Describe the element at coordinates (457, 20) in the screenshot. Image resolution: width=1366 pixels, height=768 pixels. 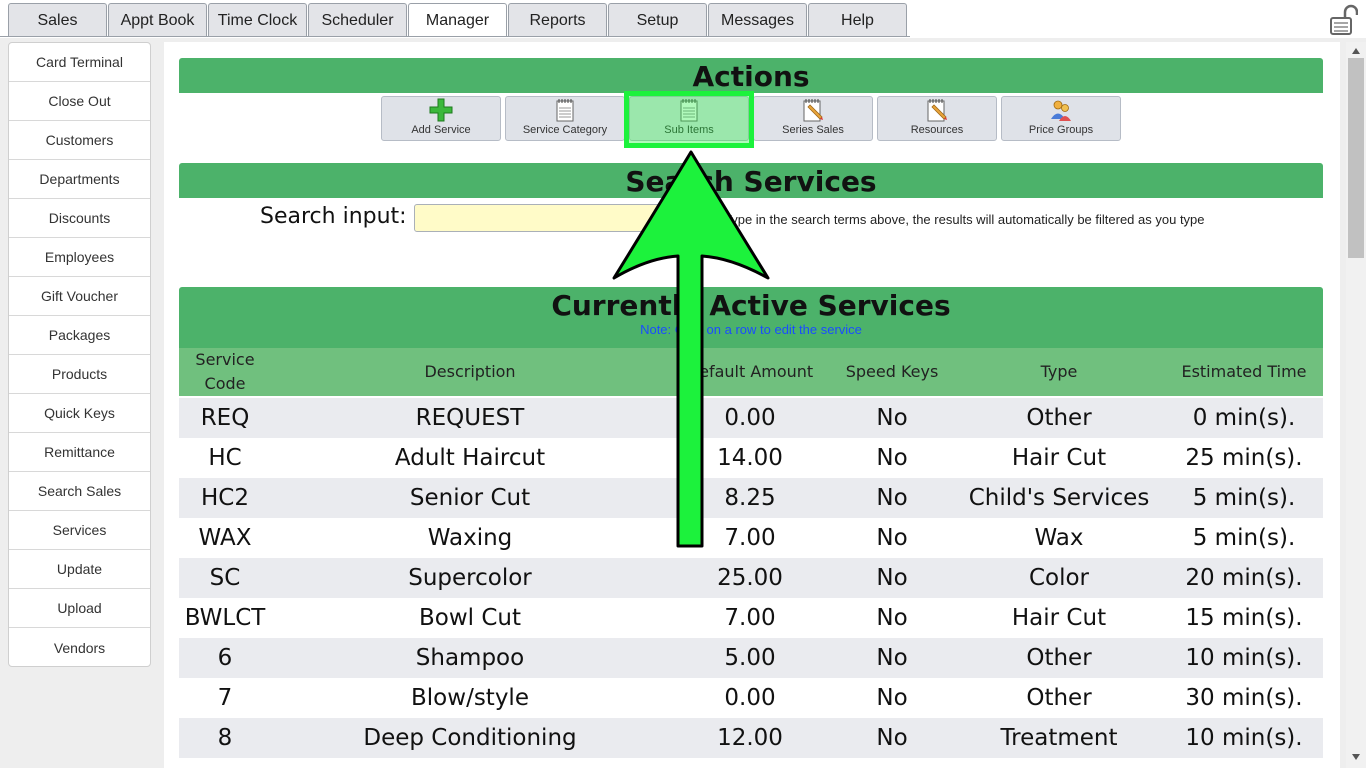
I see `tab-manager: Manager` at that location.